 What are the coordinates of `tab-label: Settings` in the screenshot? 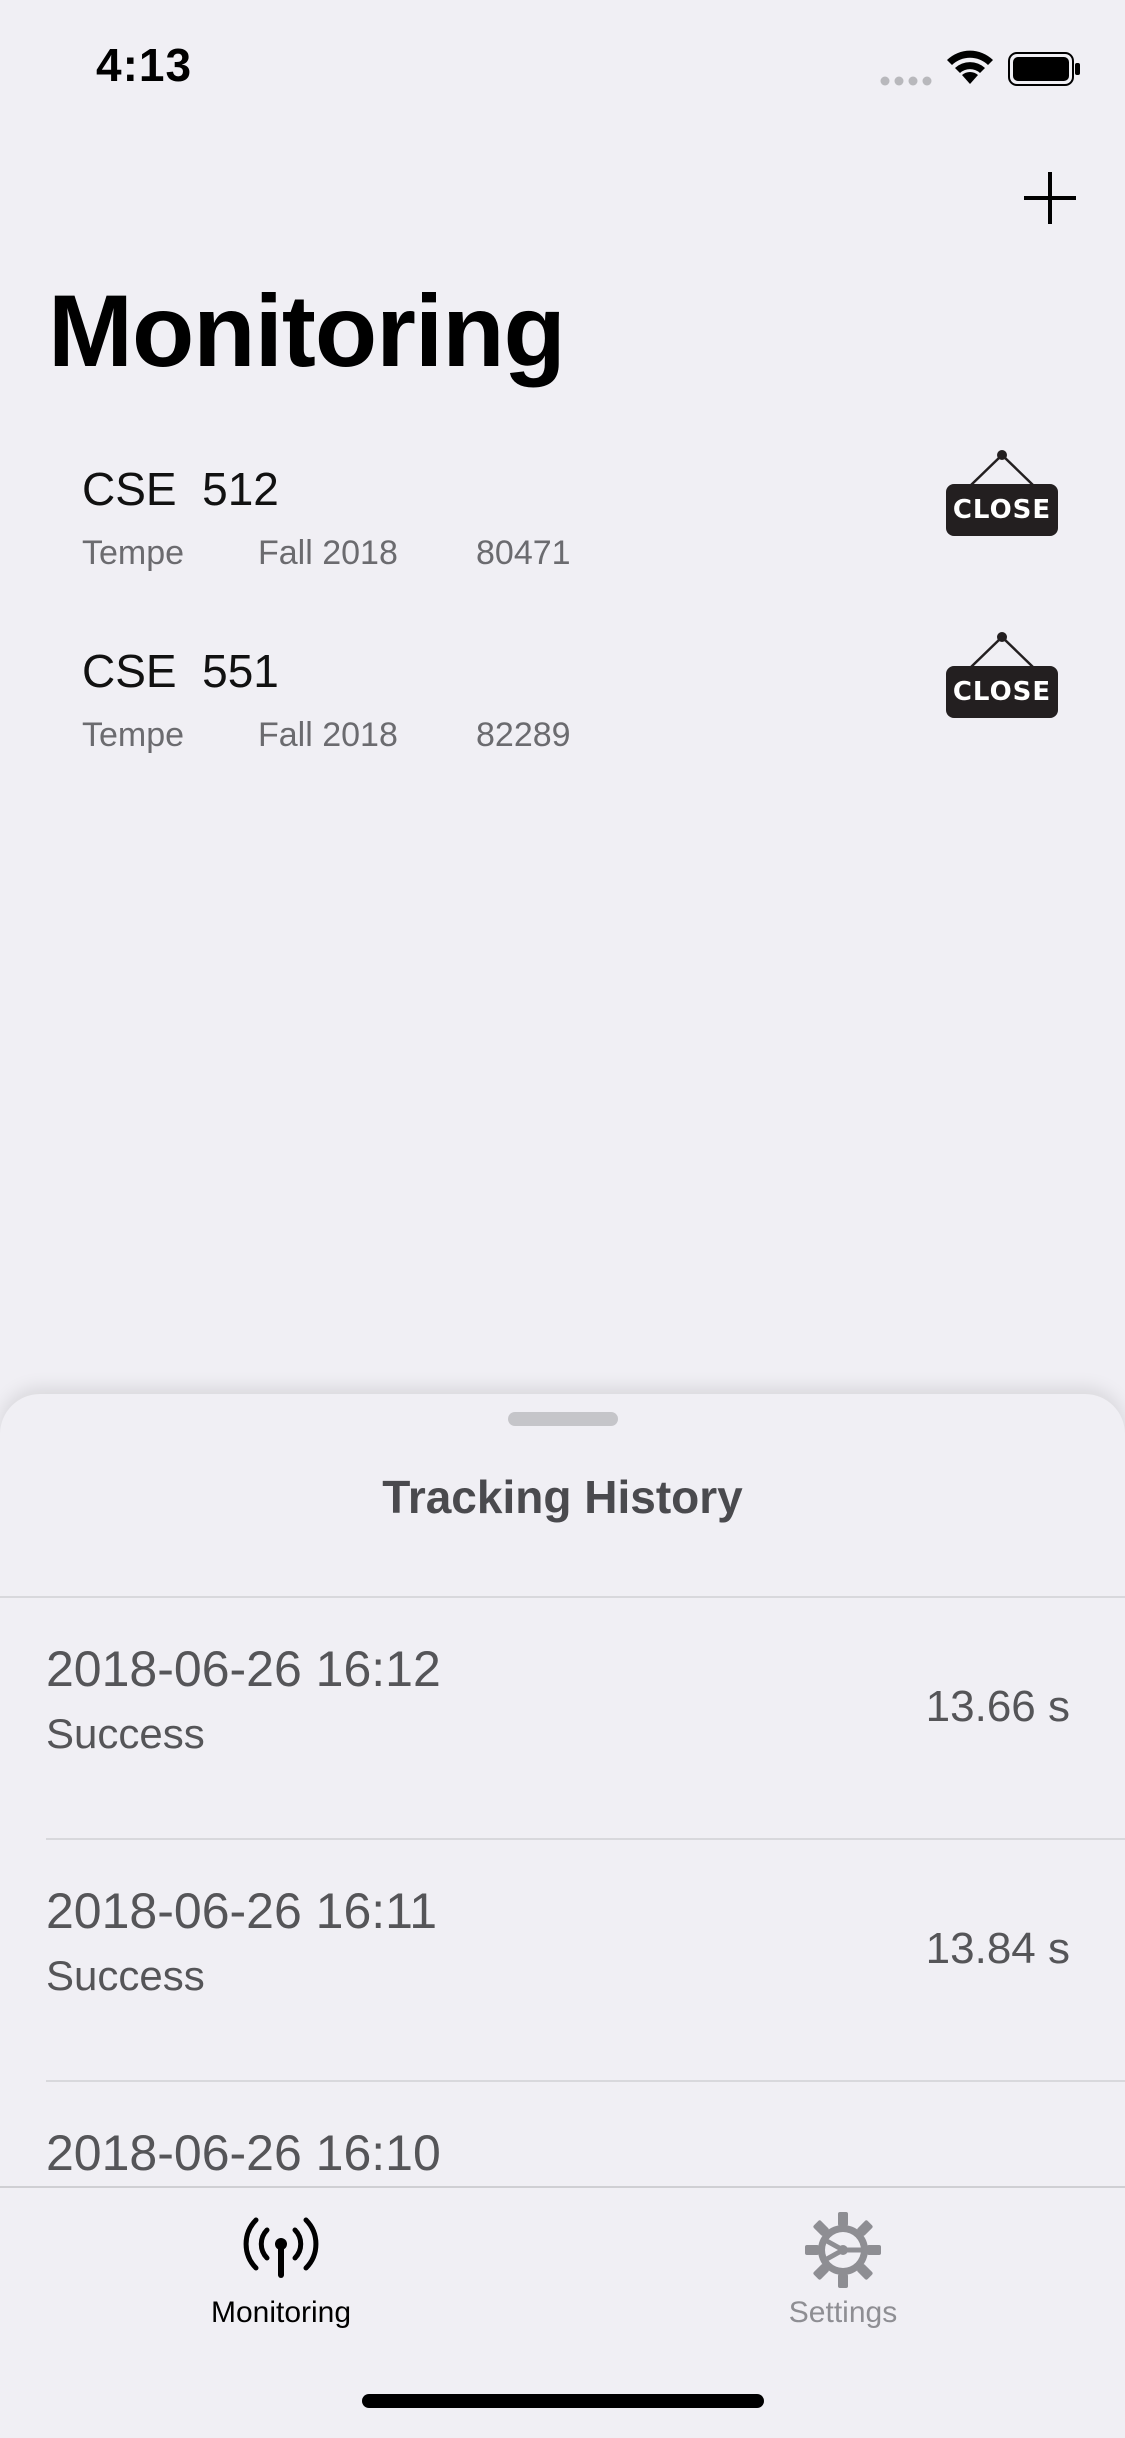 It's located at (843, 2312).